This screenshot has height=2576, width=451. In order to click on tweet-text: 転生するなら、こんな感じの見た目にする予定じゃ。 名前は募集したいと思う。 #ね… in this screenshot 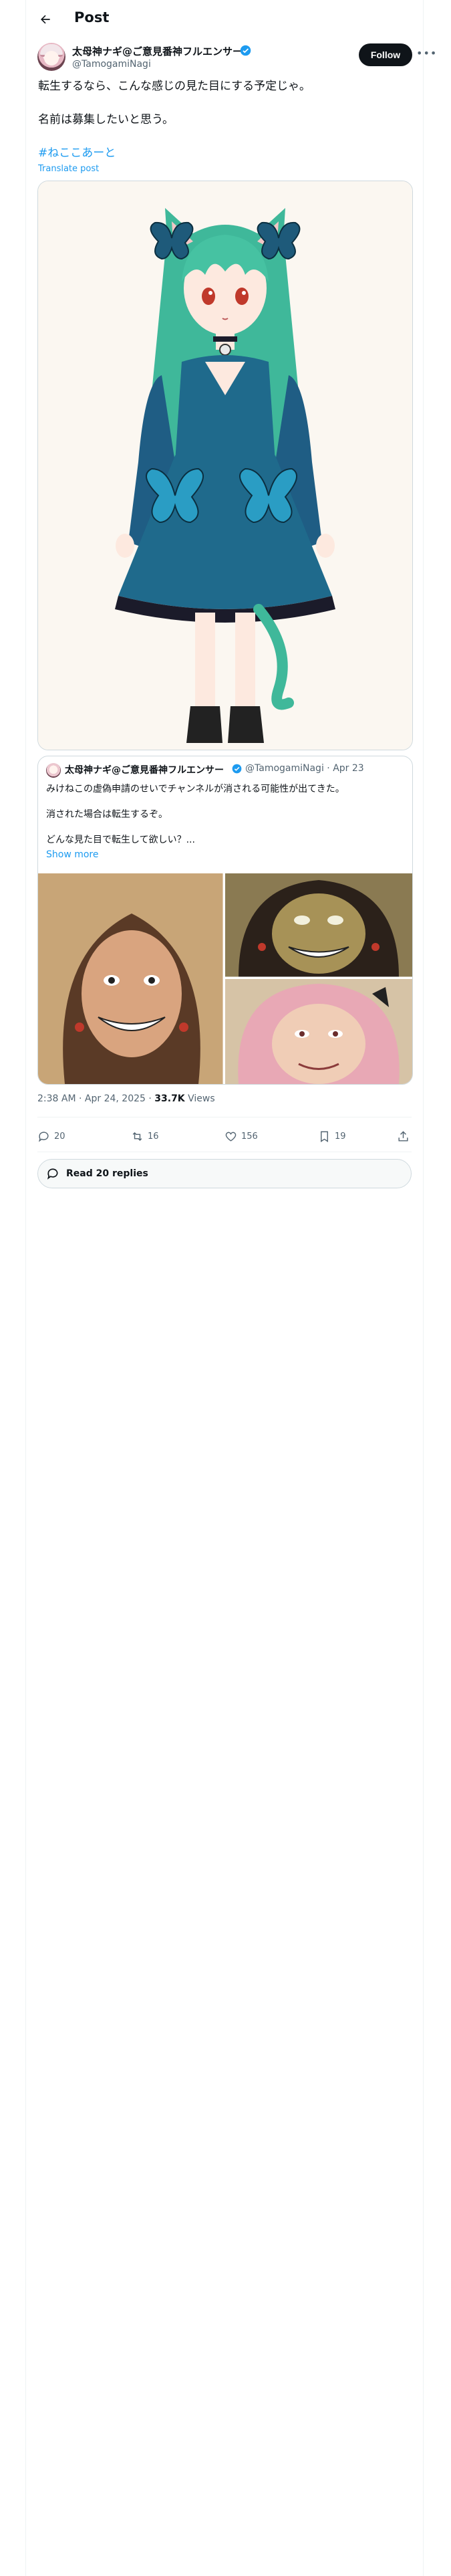, I will do `click(224, 120)`.